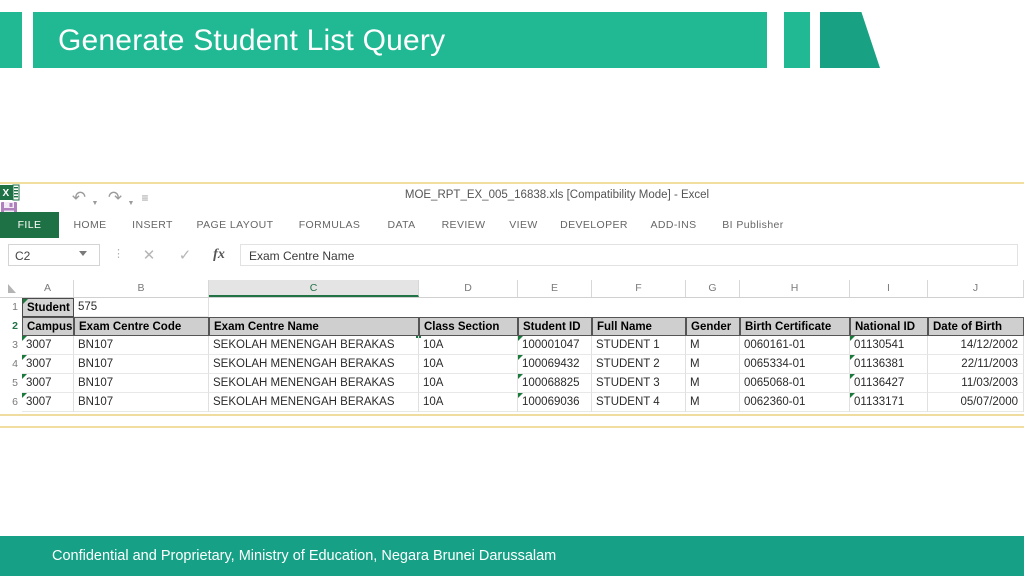 The width and height of the screenshot is (1024, 576). I want to click on cell-J3: 14/12/2002, so click(976, 345).